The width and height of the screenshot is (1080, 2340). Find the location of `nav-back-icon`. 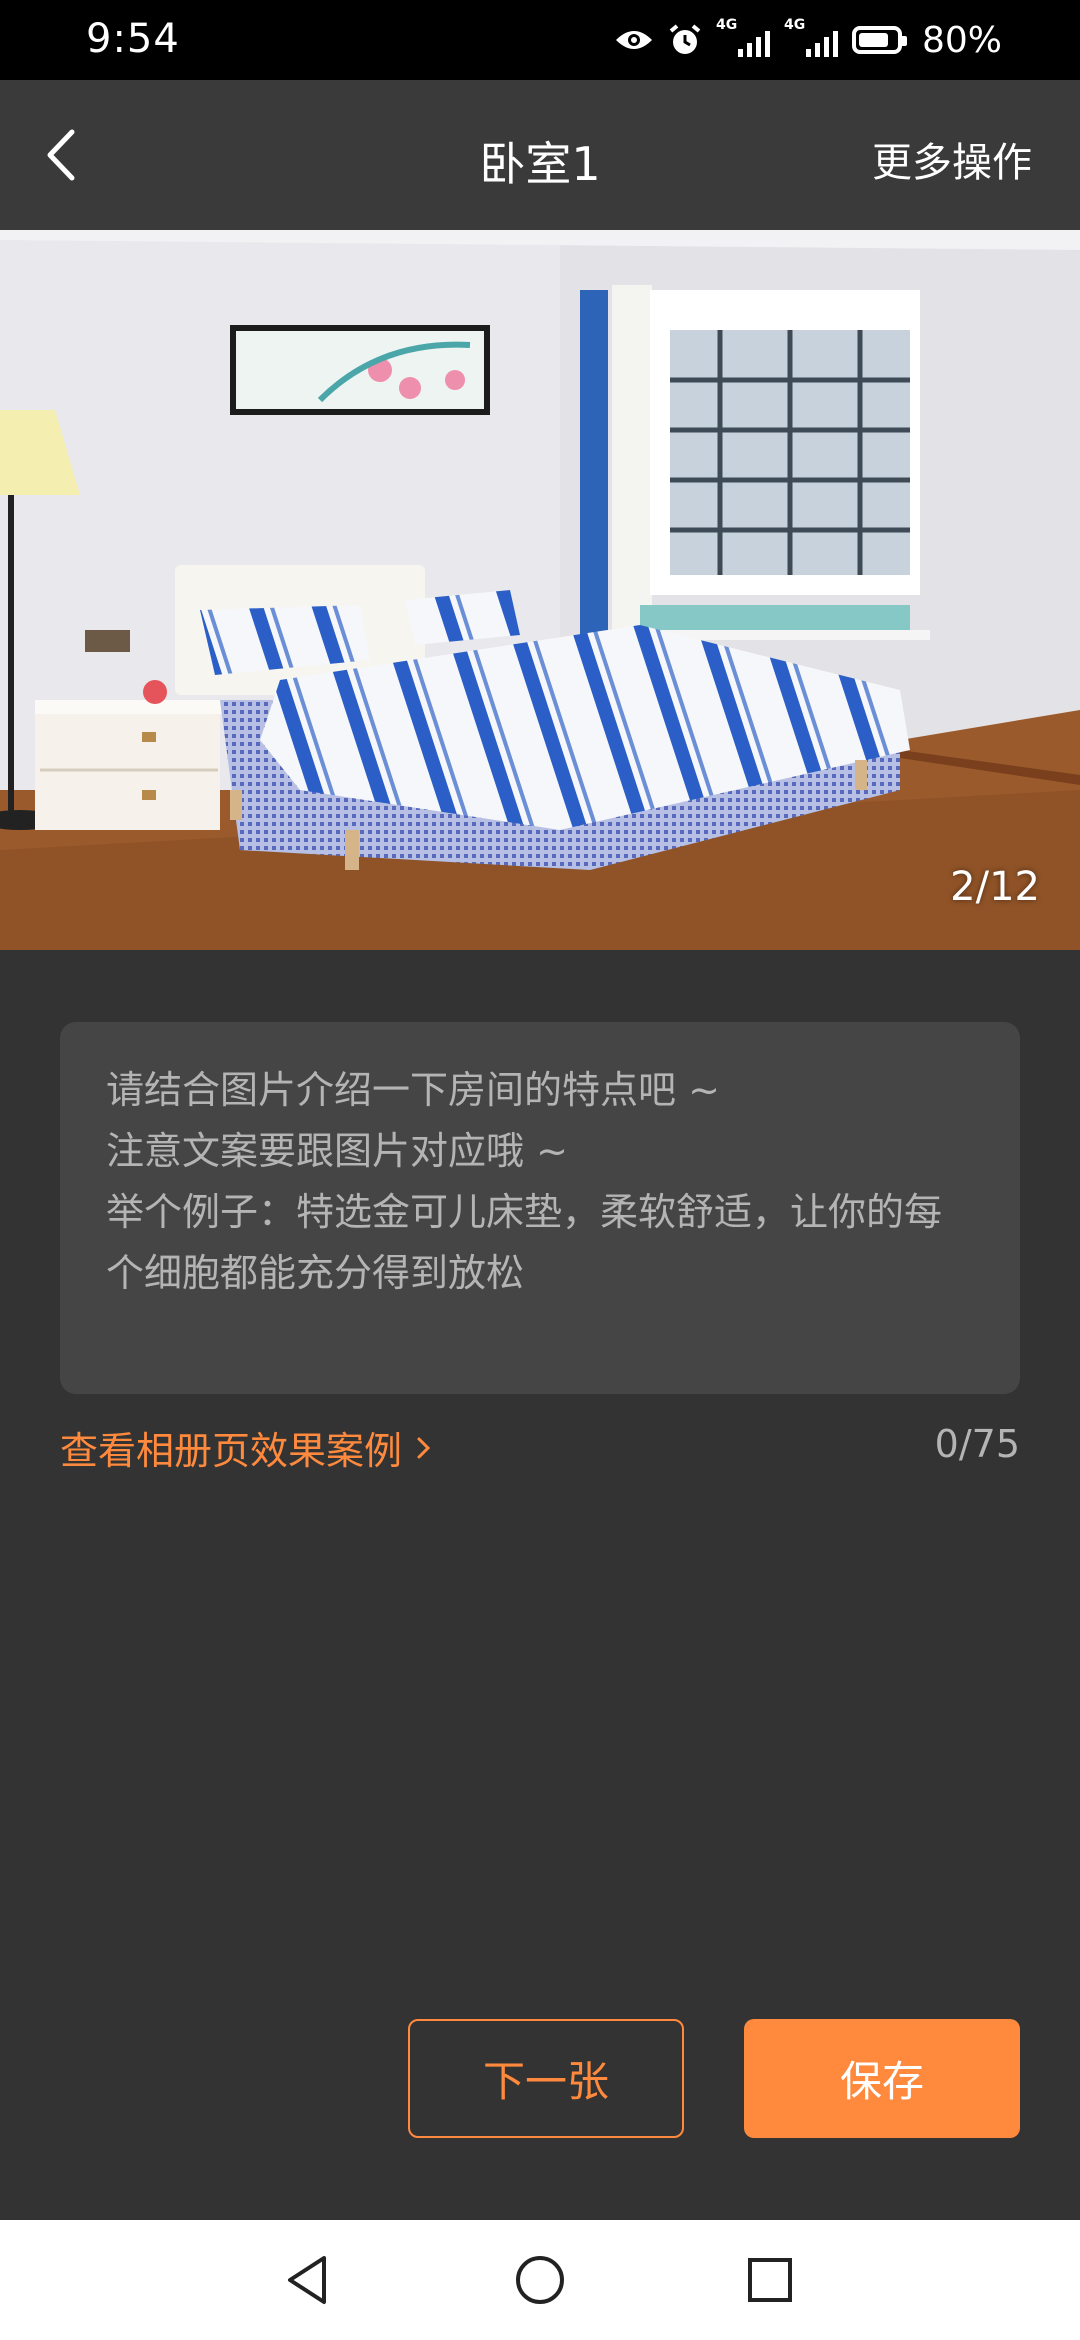

nav-back-icon is located at coordinates (308, 2280).